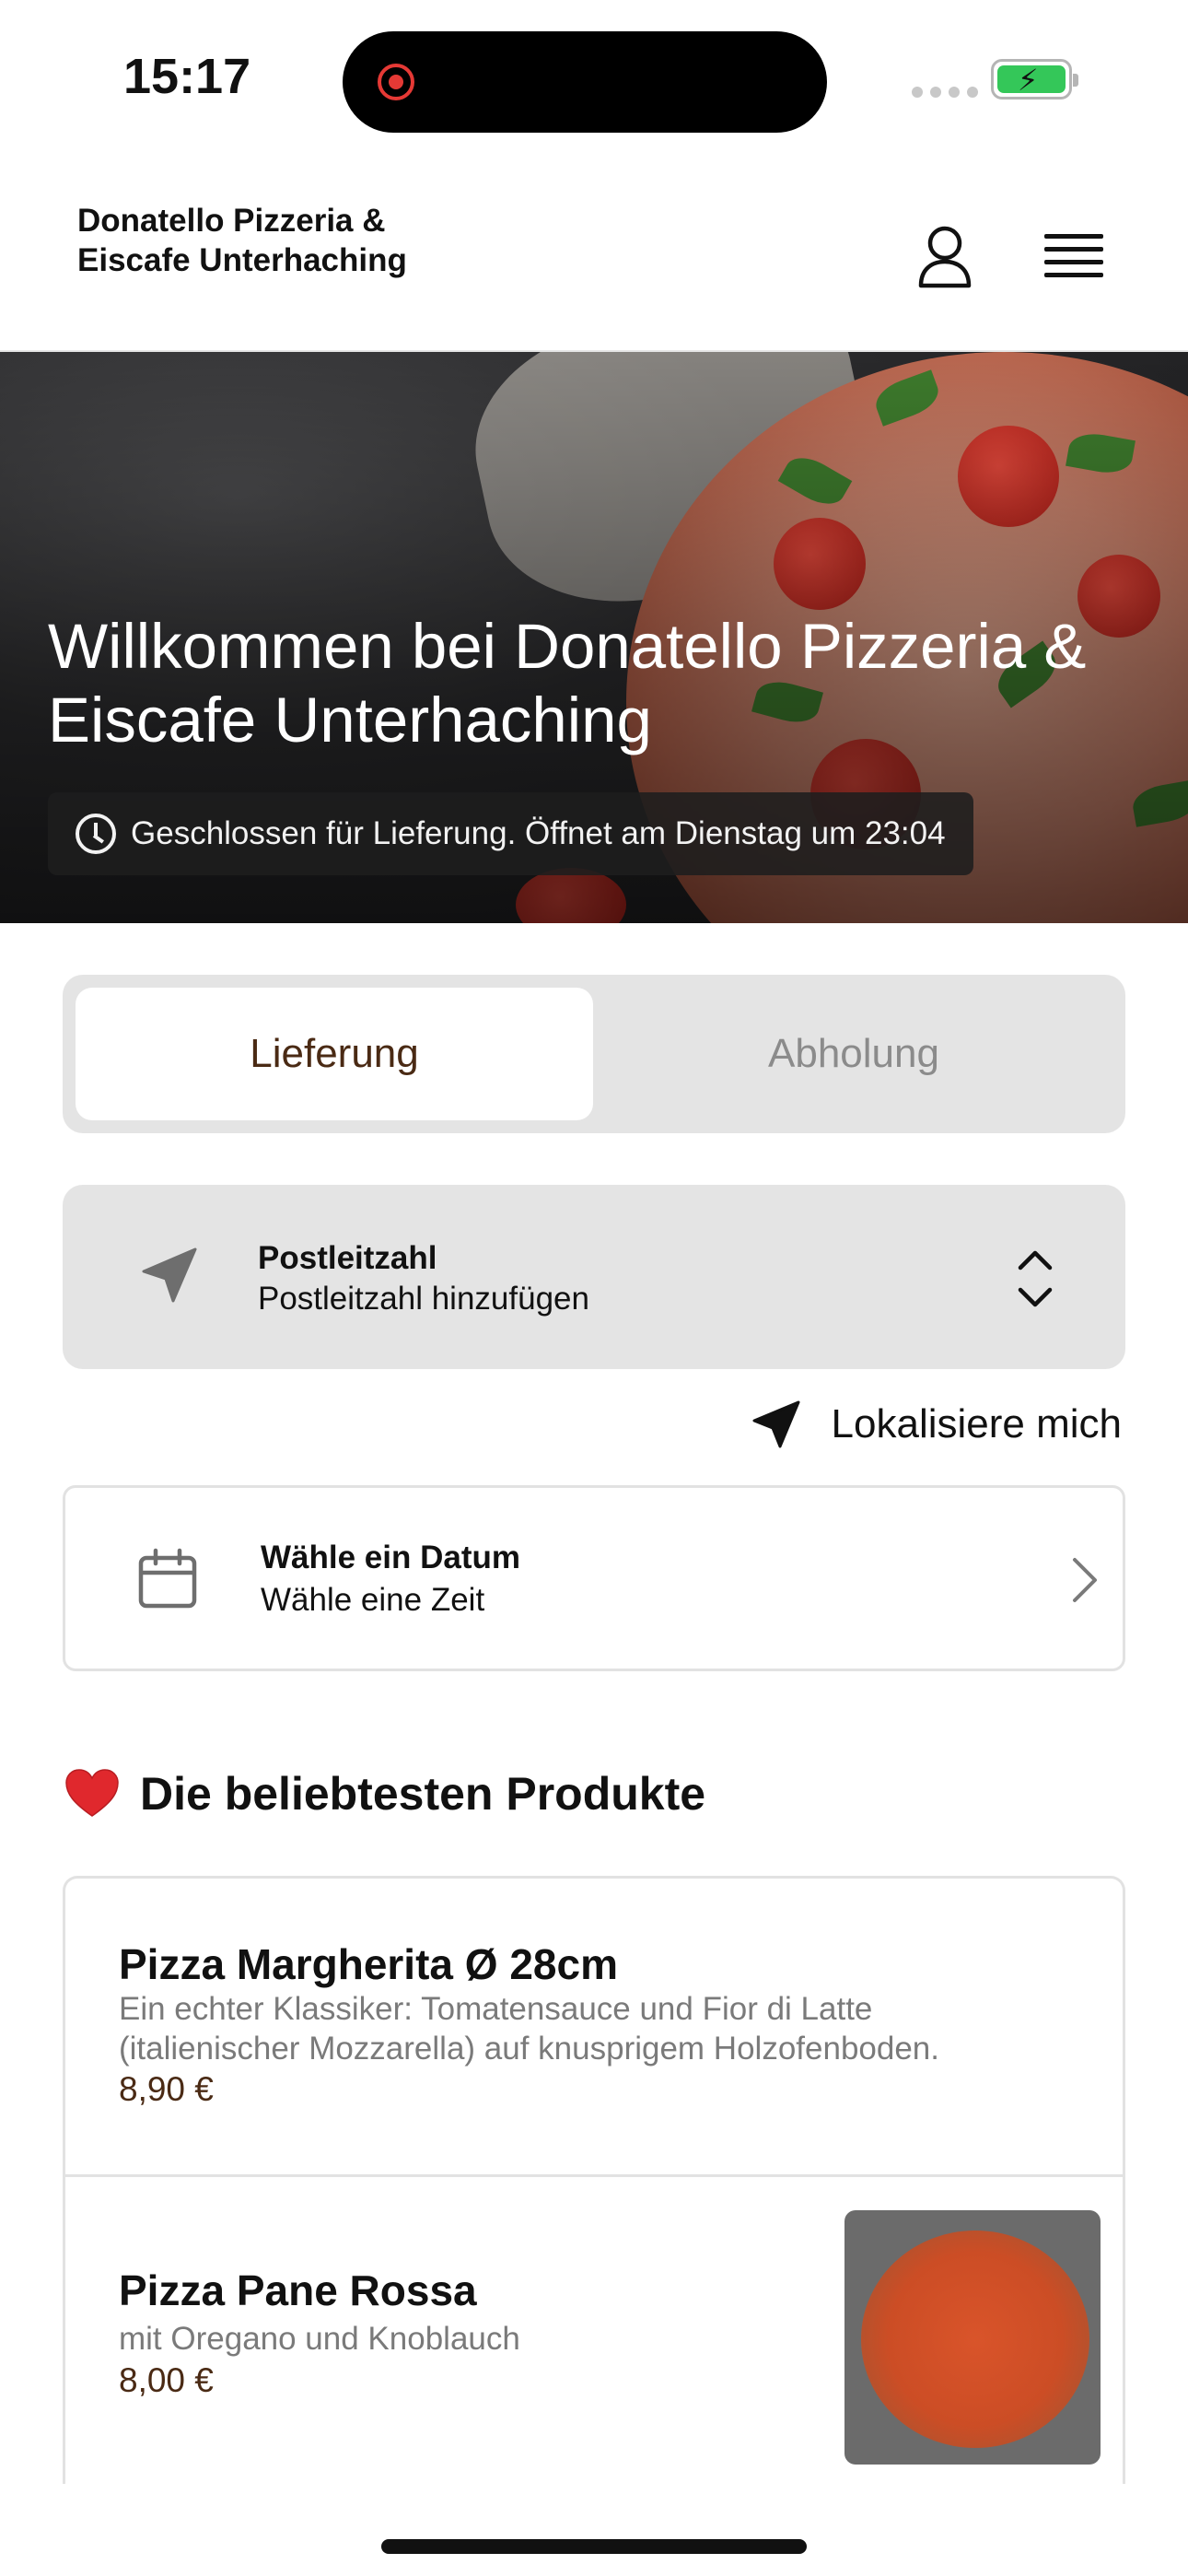 The width and height of the screenshot is (1188, 2576). I want to click on locate-me-label: Lokalisiere mich, so click(976, 1423).